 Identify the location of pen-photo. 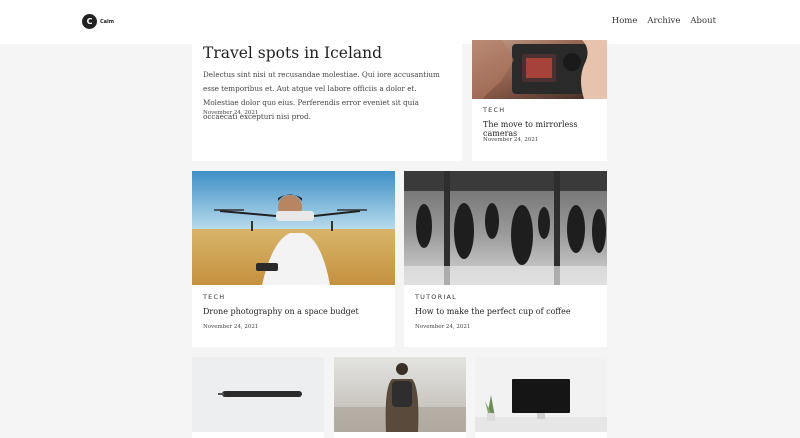
(258, 394).